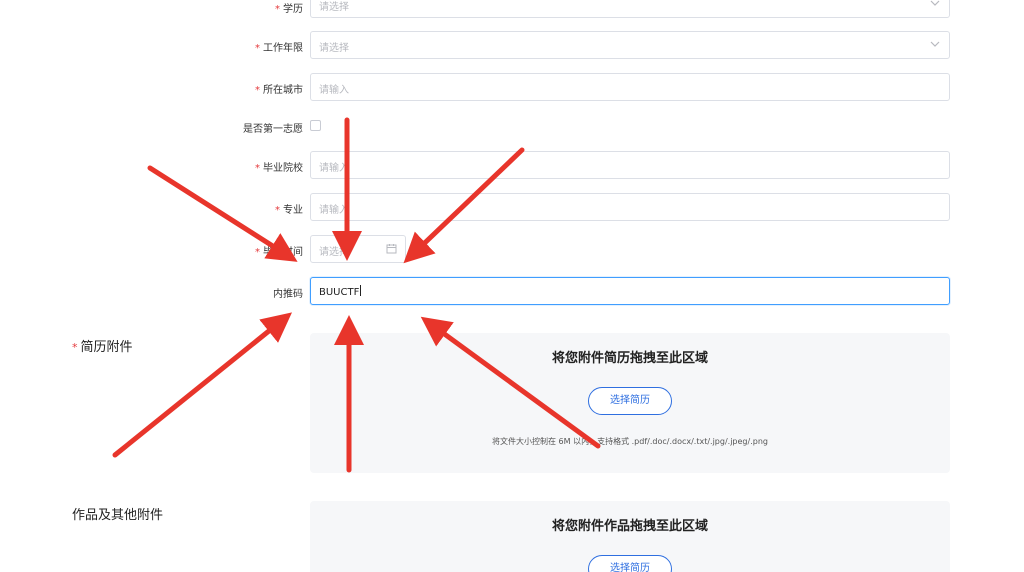 The width and height of the screenshot is (1024, 572). I want to click on select-works-button: 选择简历, so click(630, 563).